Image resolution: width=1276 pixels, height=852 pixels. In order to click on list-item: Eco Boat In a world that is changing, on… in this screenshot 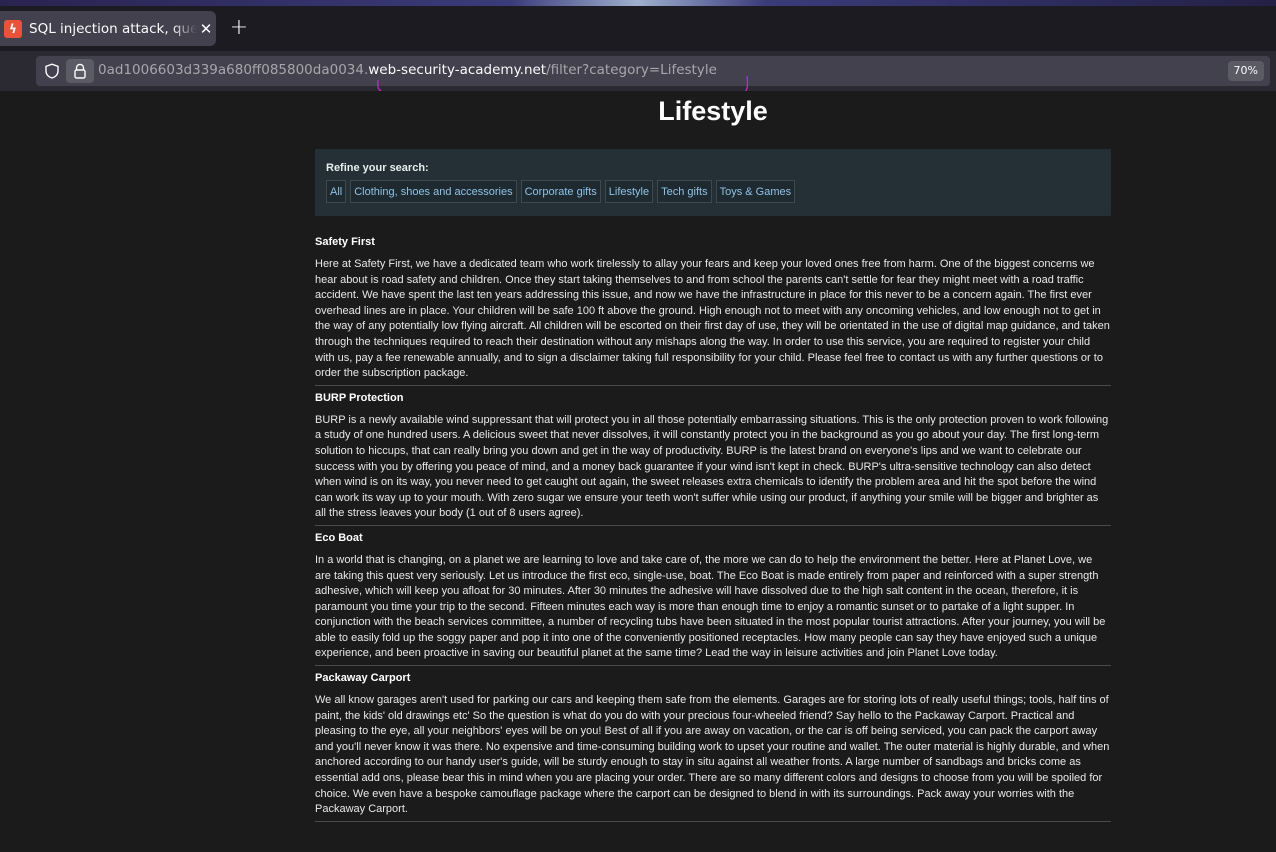, I will do `click(713, 599)`.